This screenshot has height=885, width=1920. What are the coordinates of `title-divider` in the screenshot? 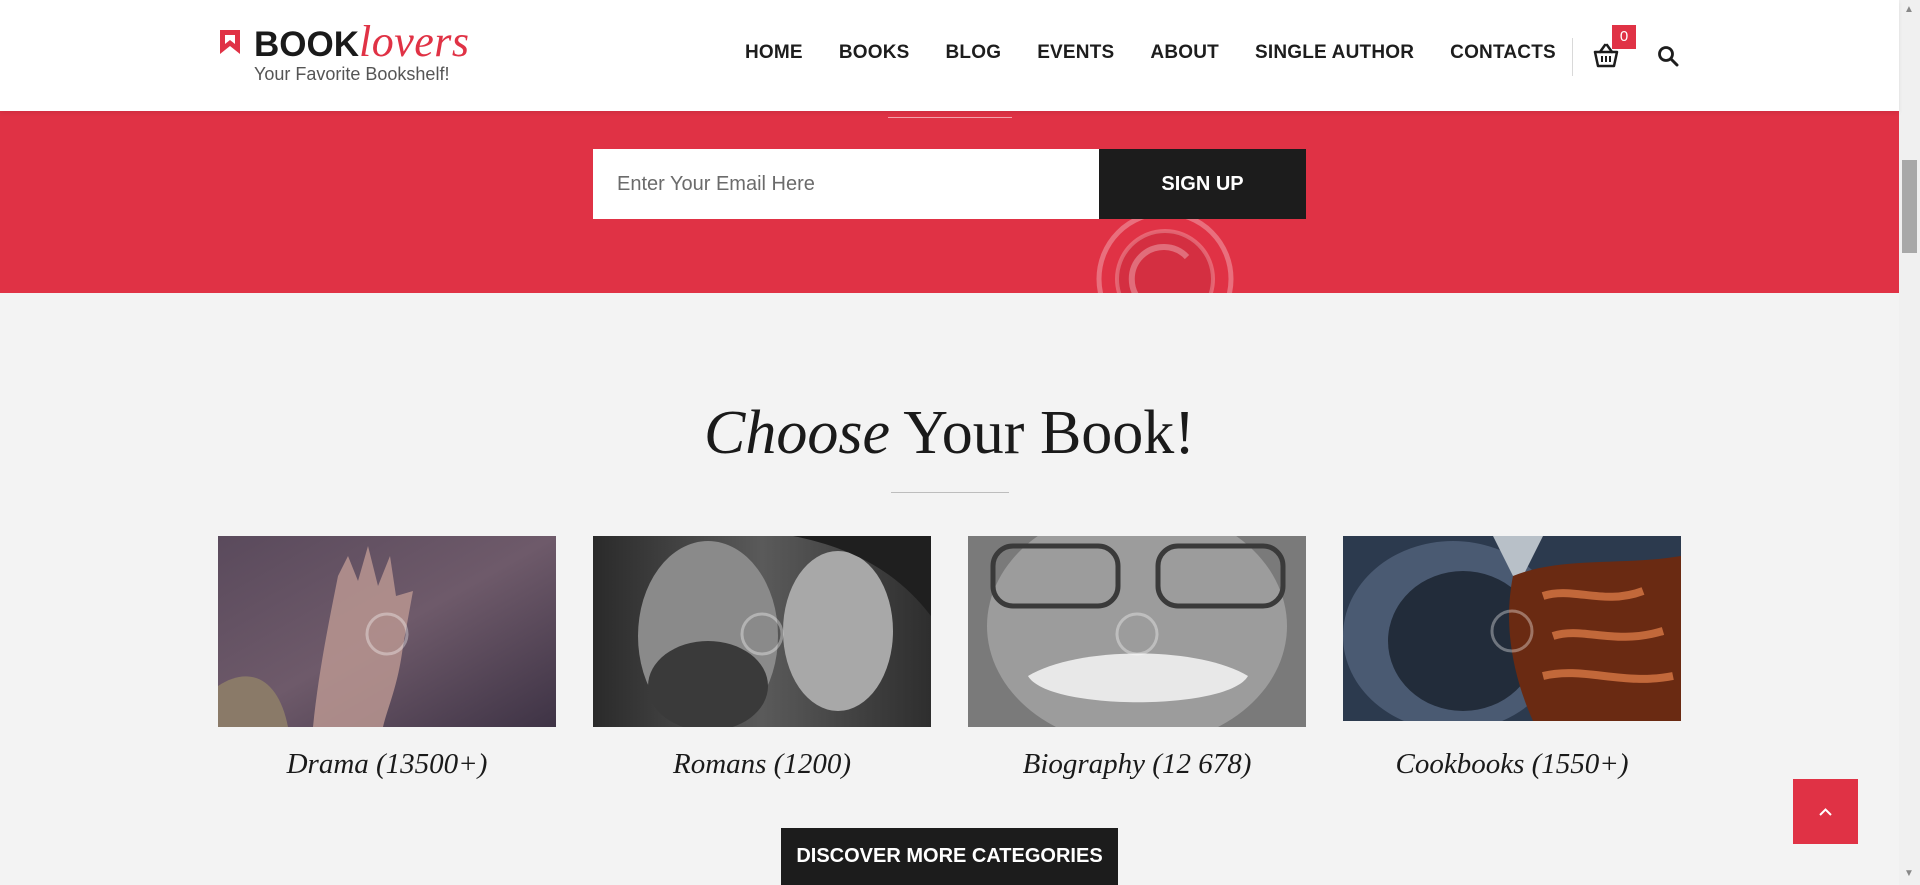 It's located at (950, 492).